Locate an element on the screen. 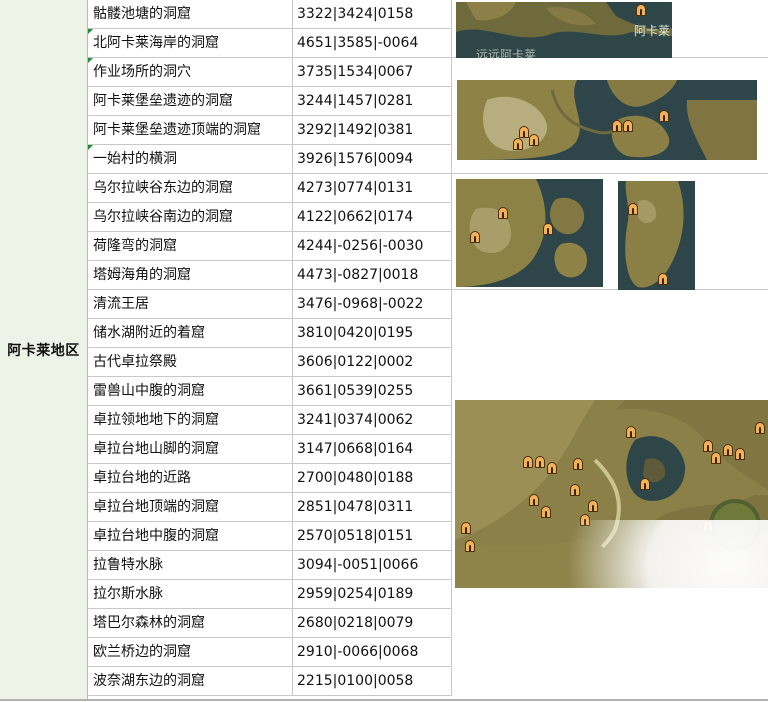 The width and height of the screenshot is (768, 702). cave-name-cell: 阿卡莱堡垒遗迹顶端的洞窟 is located at coordinates (190, 130).